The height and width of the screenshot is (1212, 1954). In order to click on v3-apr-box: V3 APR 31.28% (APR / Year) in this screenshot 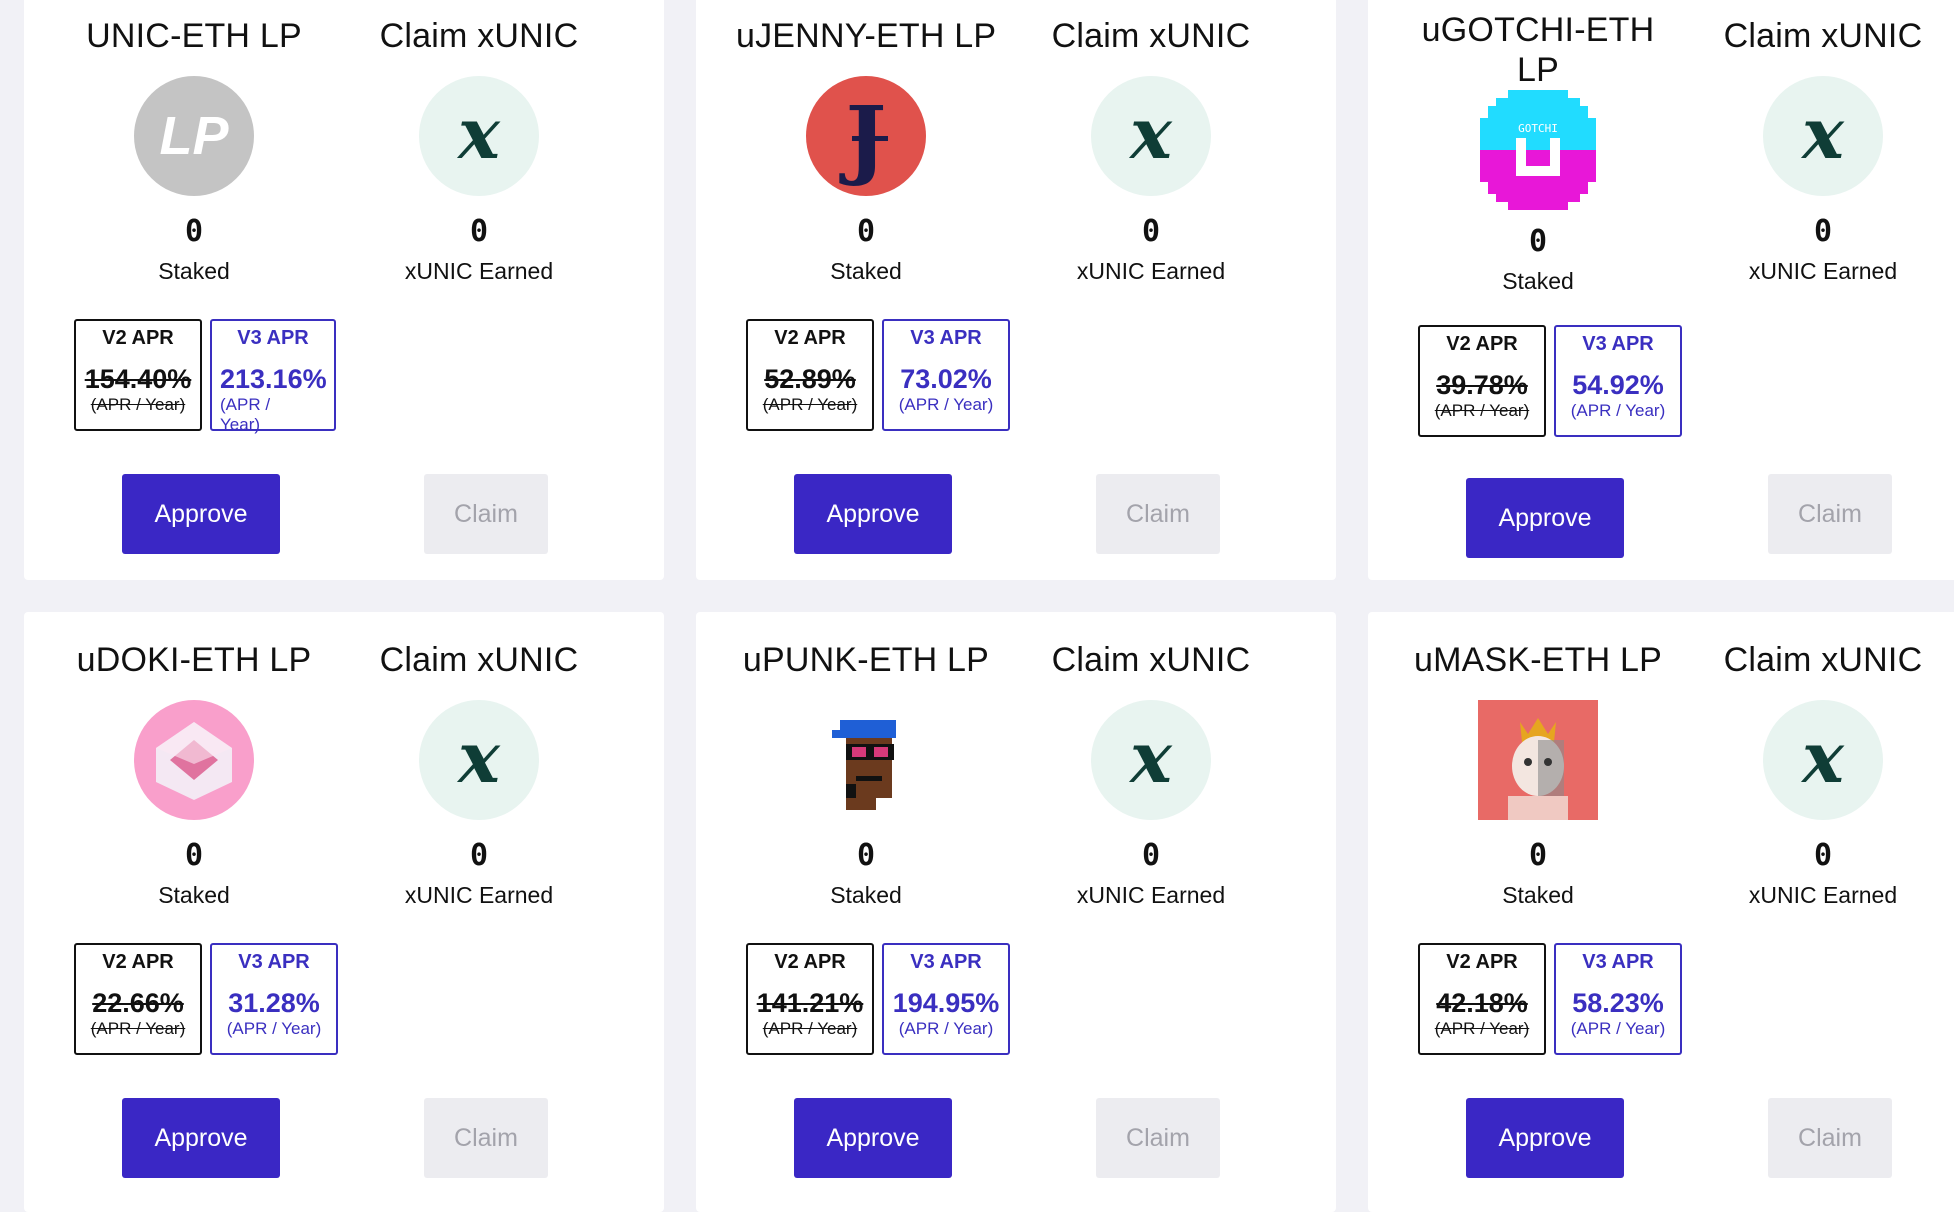, I will do `click(274, 999)`.